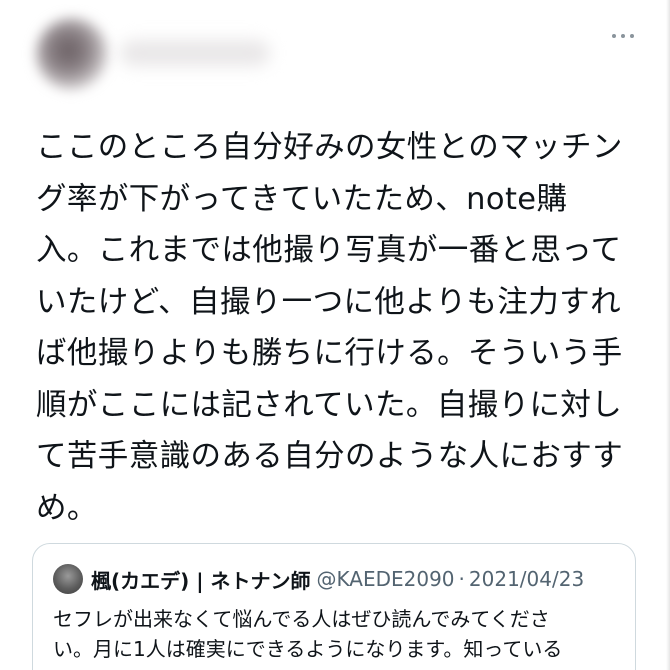 This screenshot has height=670, width=670. What do you see at coordinates (386, 579) in the screenshot?
I see `quoted-author-handle: @KAEDE2090` at bounding box center [386, 579].